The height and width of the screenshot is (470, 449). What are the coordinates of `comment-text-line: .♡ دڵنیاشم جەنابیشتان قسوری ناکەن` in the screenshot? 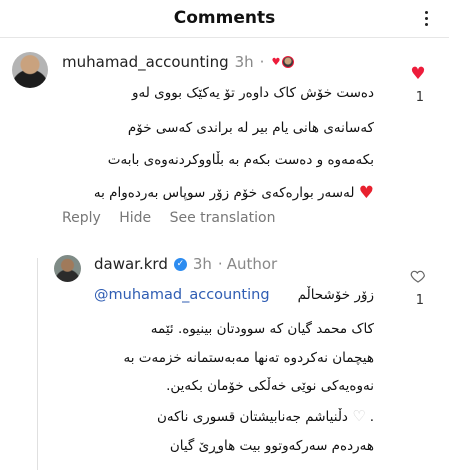 It's located at (265, 416).